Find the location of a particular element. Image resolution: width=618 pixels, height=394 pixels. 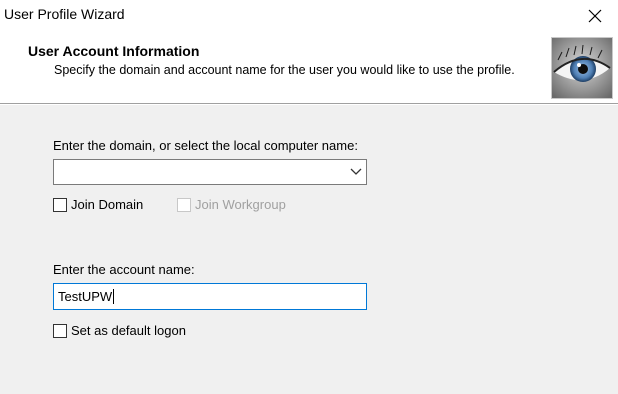

header-separator is located at coordinates (309, 104).